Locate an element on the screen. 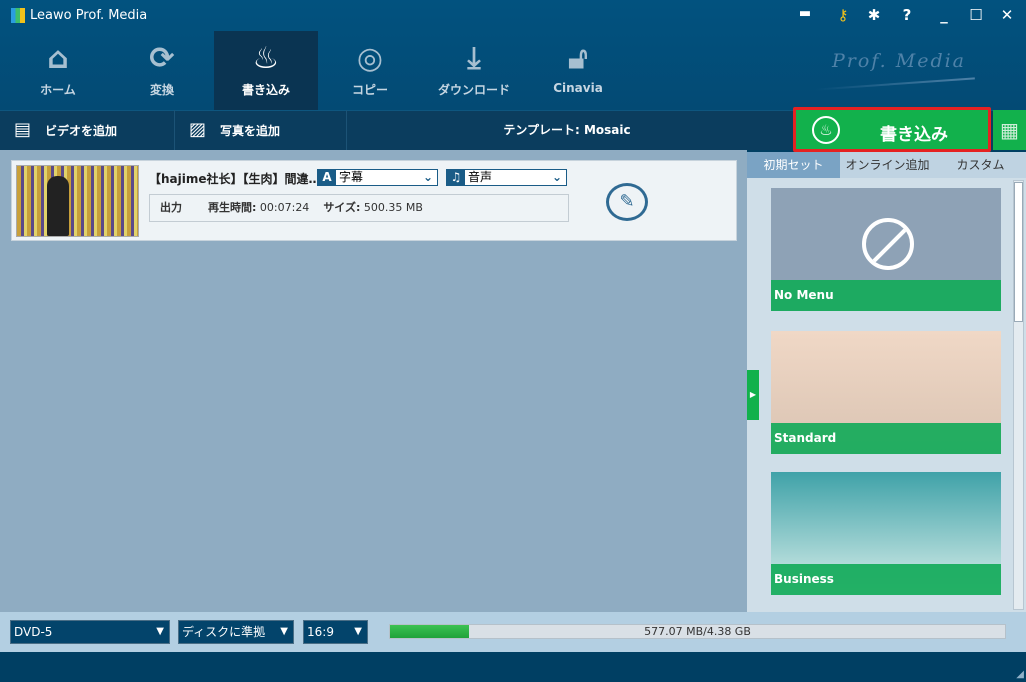 The width and height of the screenshot is (1026, 682). template-label: Standard is located at coordinates (886, 438).